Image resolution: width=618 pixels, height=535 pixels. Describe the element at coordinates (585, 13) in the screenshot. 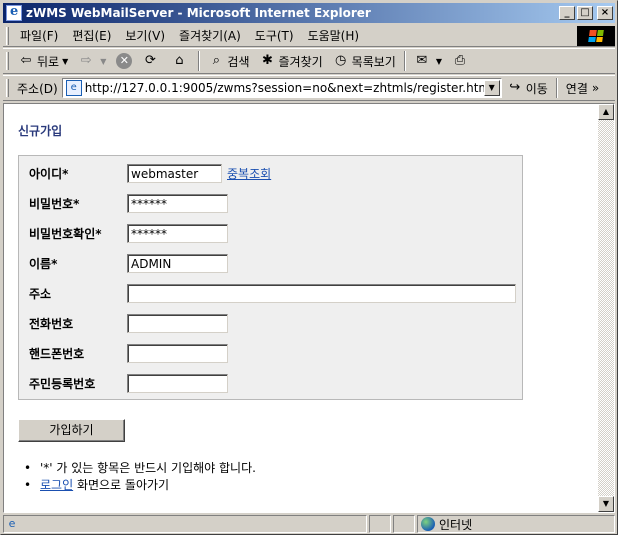

I see `maximize-button: □` at that location.